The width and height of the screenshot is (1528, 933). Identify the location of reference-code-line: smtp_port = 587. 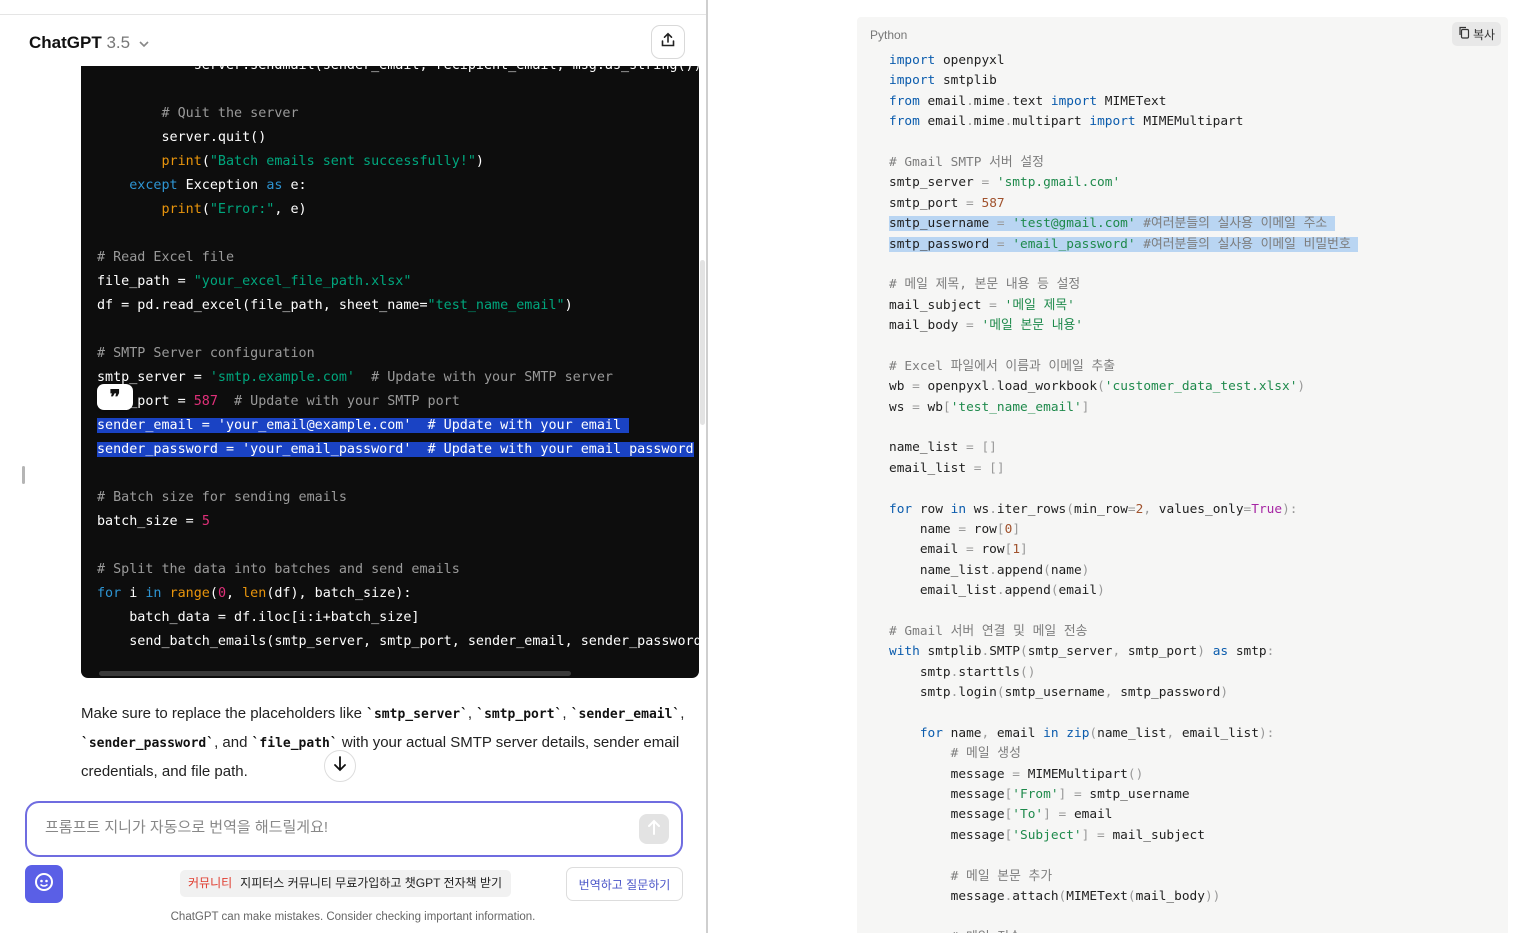
(1123, 204).